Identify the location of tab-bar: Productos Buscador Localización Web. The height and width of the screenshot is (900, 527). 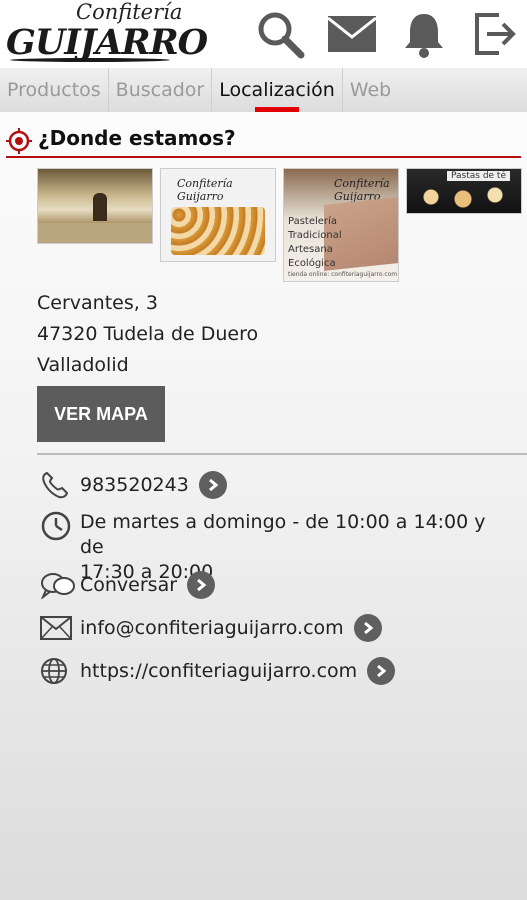
(263, 90).